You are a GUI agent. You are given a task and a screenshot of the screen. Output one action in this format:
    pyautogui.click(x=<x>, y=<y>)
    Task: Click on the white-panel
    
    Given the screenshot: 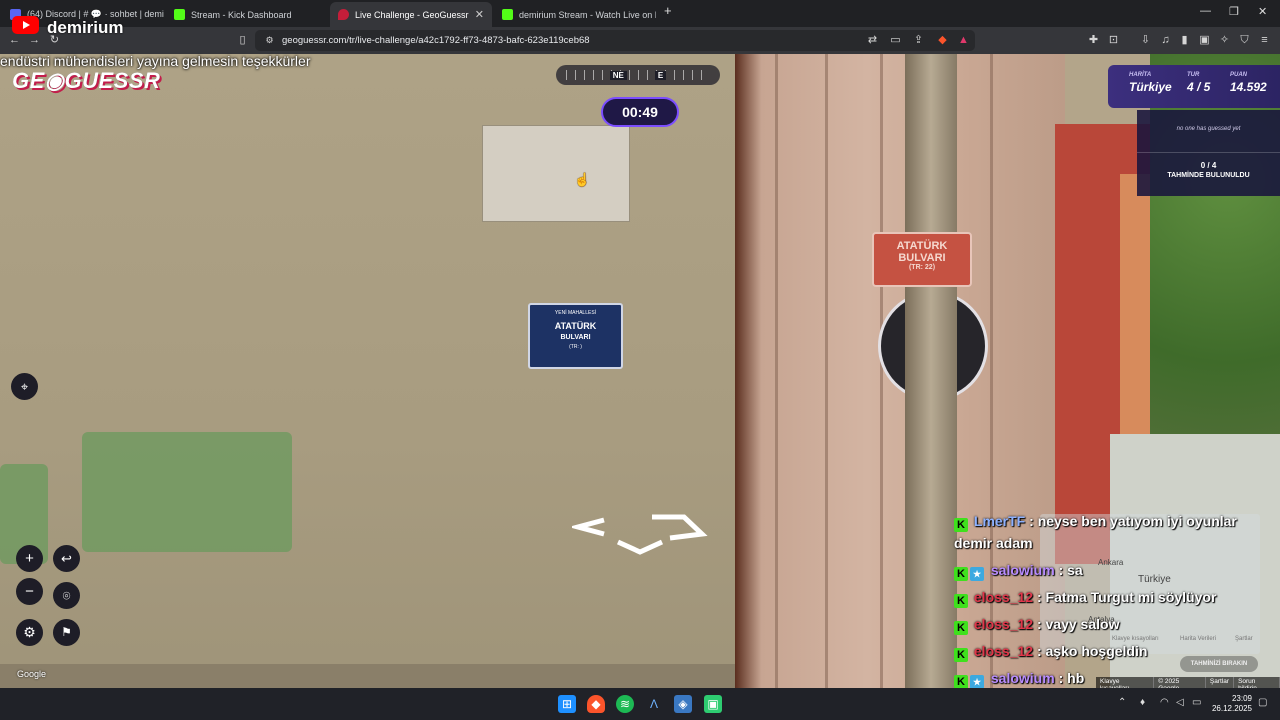 What is the action you would take?
    pyautogui.click(x=556, y=173)
    